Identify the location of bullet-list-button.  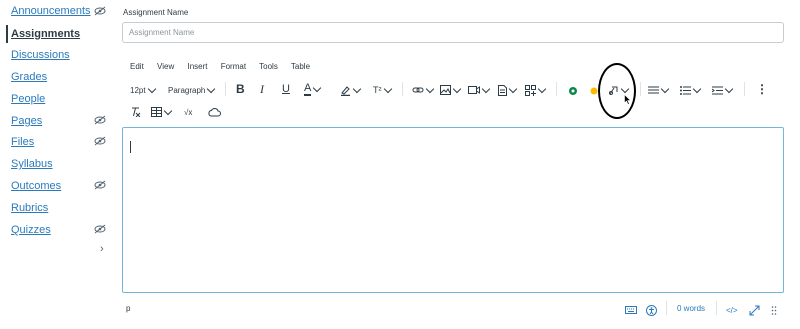
(691, 90).